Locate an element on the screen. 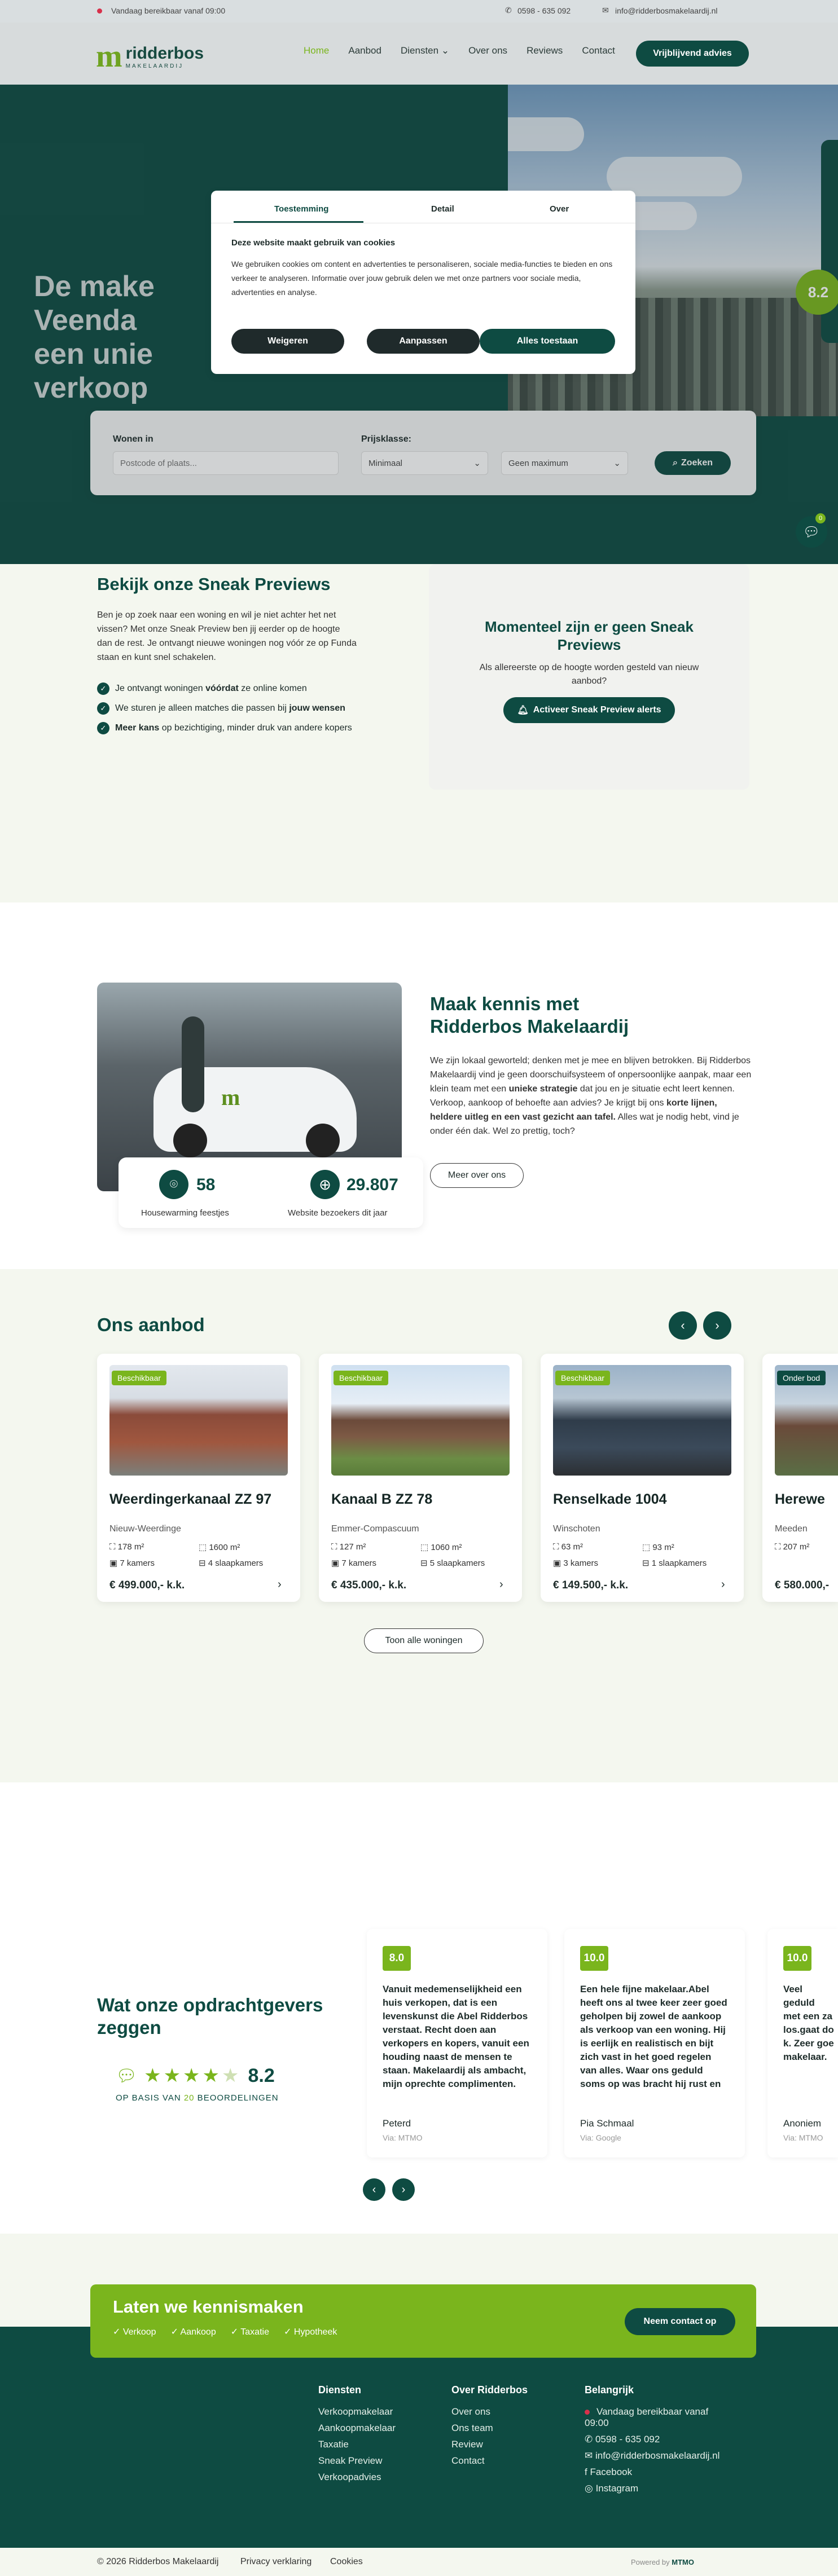 Image resolution: width=838 pixels, height=2576 pixels. benefit-strong: jouw wensen is located at coordinates (317, 708).